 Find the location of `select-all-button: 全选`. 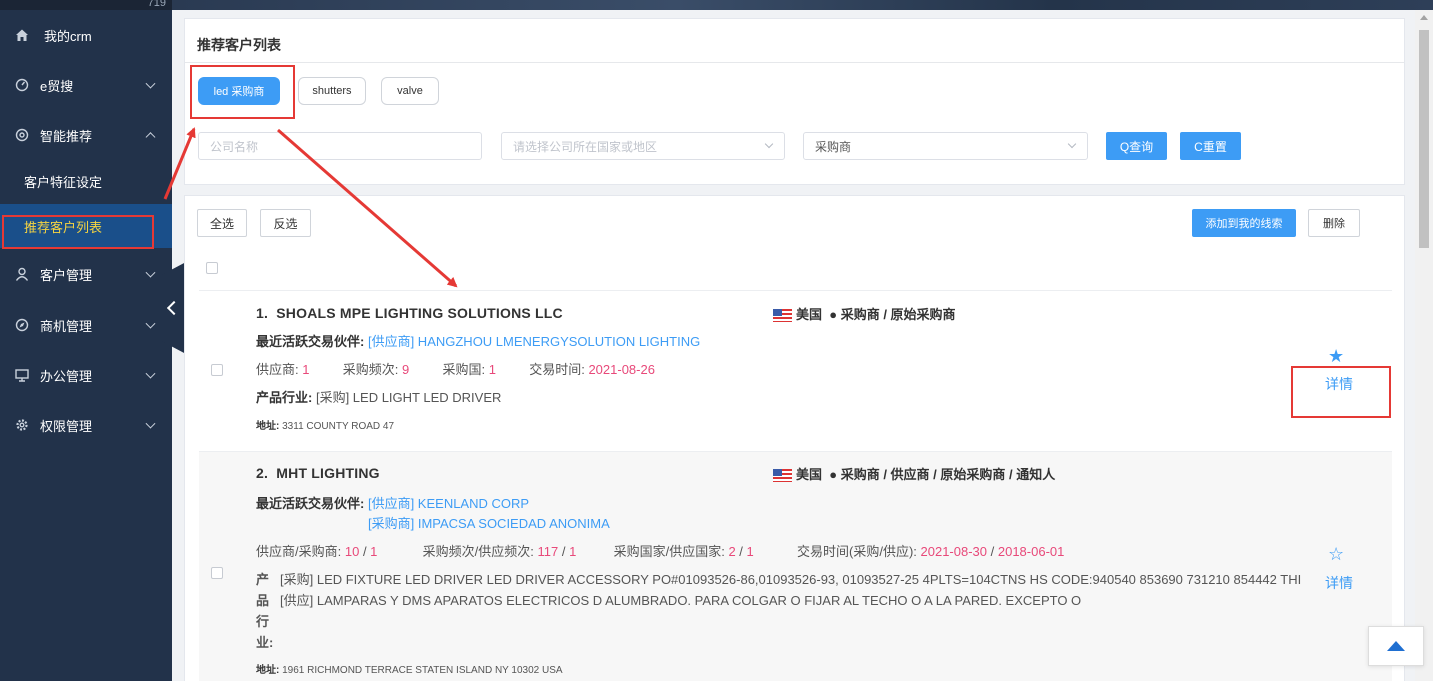

select-all-button: 全选 is located at coordinates (222, 223).